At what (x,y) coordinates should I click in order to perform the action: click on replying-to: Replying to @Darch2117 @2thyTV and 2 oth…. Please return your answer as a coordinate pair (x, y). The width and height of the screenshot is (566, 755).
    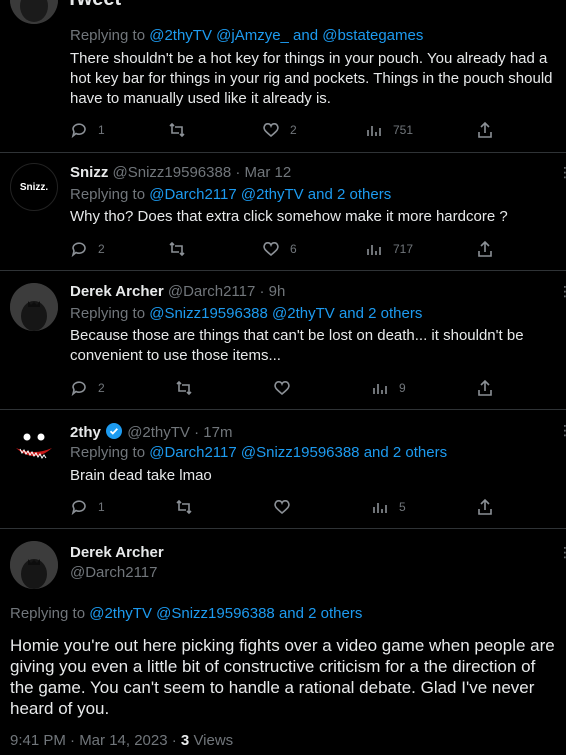
    Looking at the image, I should click on (231, 194).